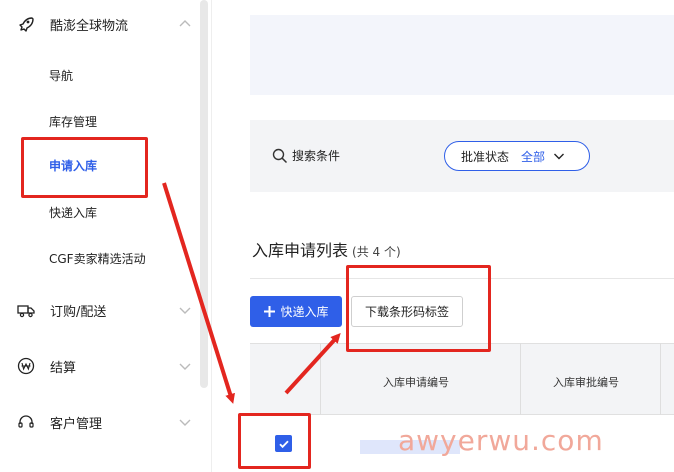 This screenshot has width=674, height=472. What do you see at coordinates (312, 364) in the screenshot?
I see `arrow-to-barcode-button` at bounding box center [312, 364].